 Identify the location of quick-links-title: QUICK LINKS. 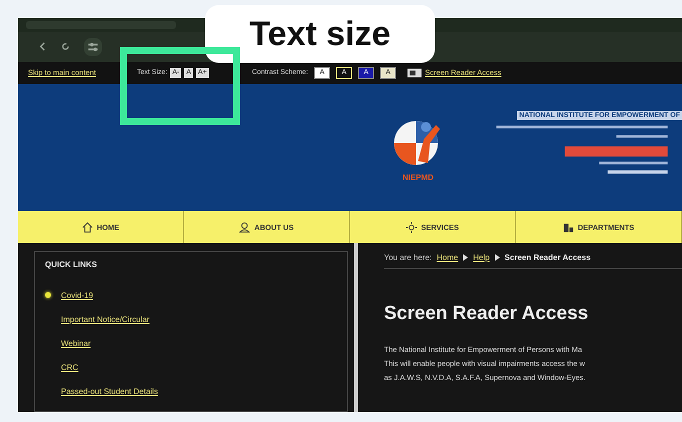
(71, 265).